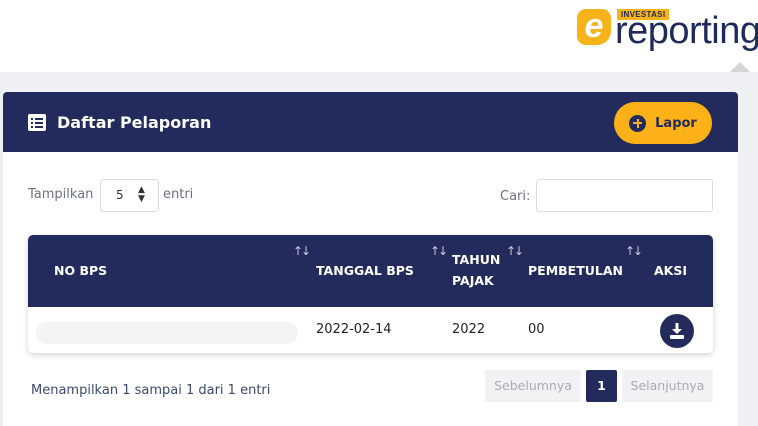 The height and width of the screenshot is (426, 758). What do you see at coordinates (575, 271) in the screenshot?
I see `col-pembetulan: PEMBETULAN` at bounding box center [575, 271].